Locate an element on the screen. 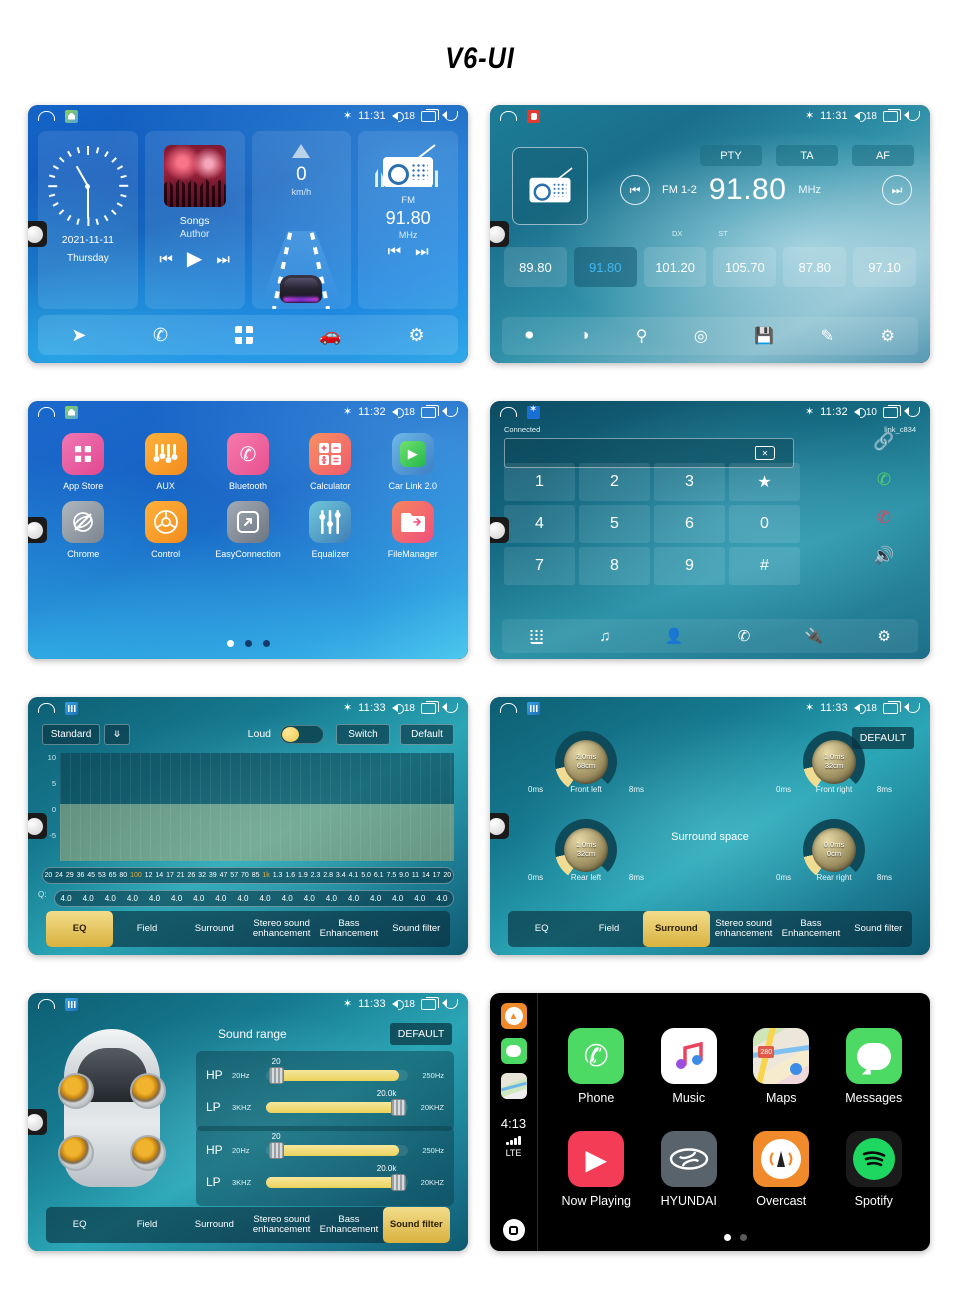  freq-value: 17 is located at coordinates (437, 875).